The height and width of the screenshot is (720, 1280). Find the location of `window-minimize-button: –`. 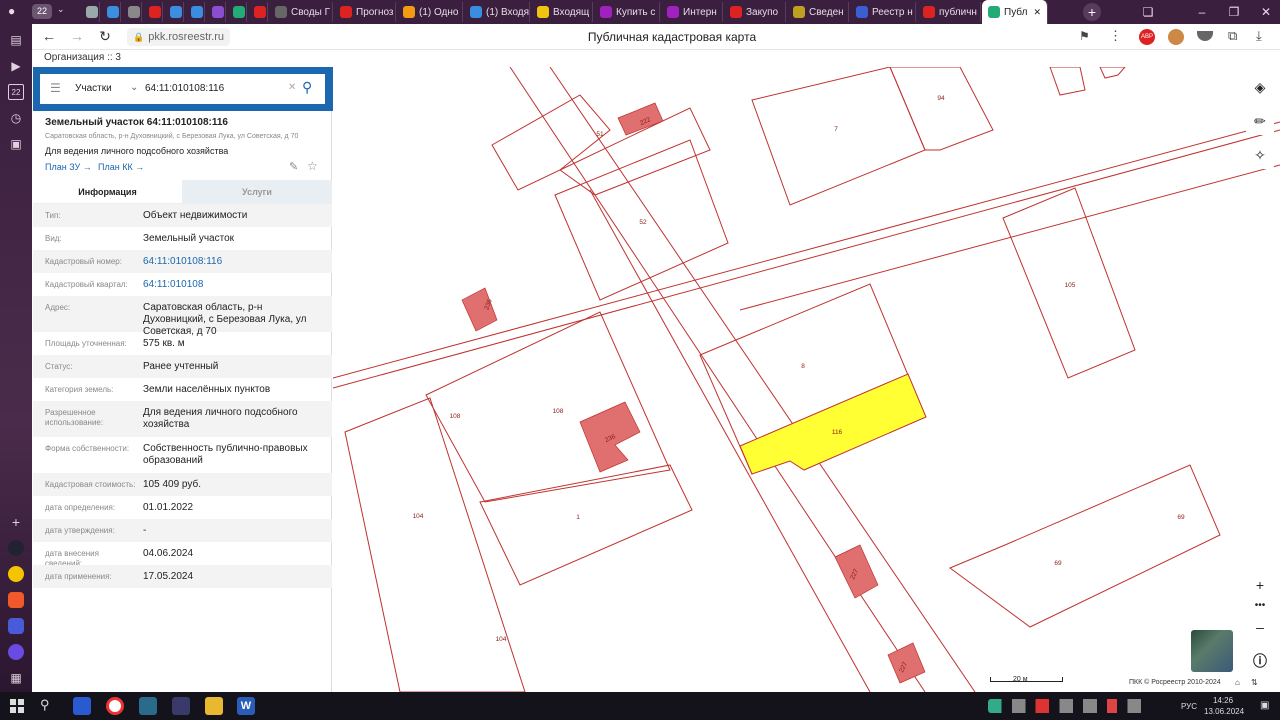

window-minimize-button: – is located at coordinates (1202, 12).